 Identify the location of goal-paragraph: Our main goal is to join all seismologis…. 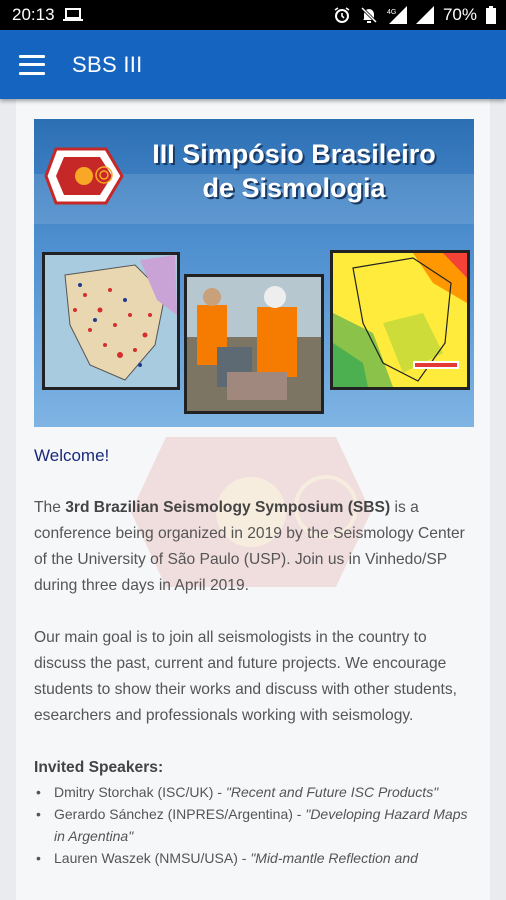
(245, 676).